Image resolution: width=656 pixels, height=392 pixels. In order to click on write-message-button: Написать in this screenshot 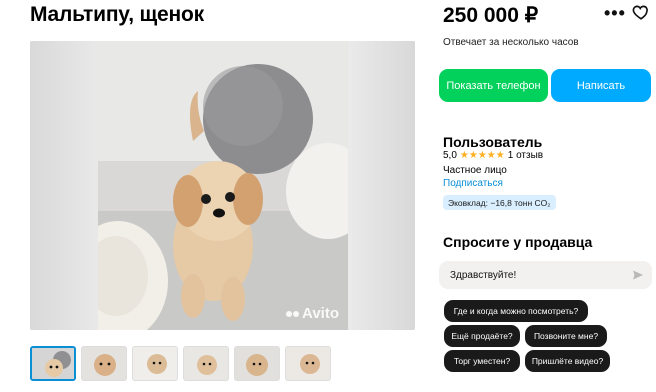, I will do `click(601, 85)`.